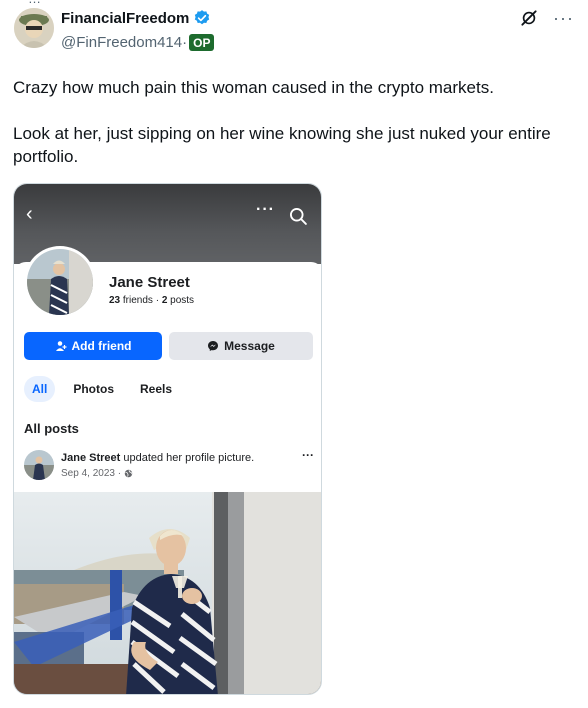  I want to click on message-label: Message, so click(249, 346).